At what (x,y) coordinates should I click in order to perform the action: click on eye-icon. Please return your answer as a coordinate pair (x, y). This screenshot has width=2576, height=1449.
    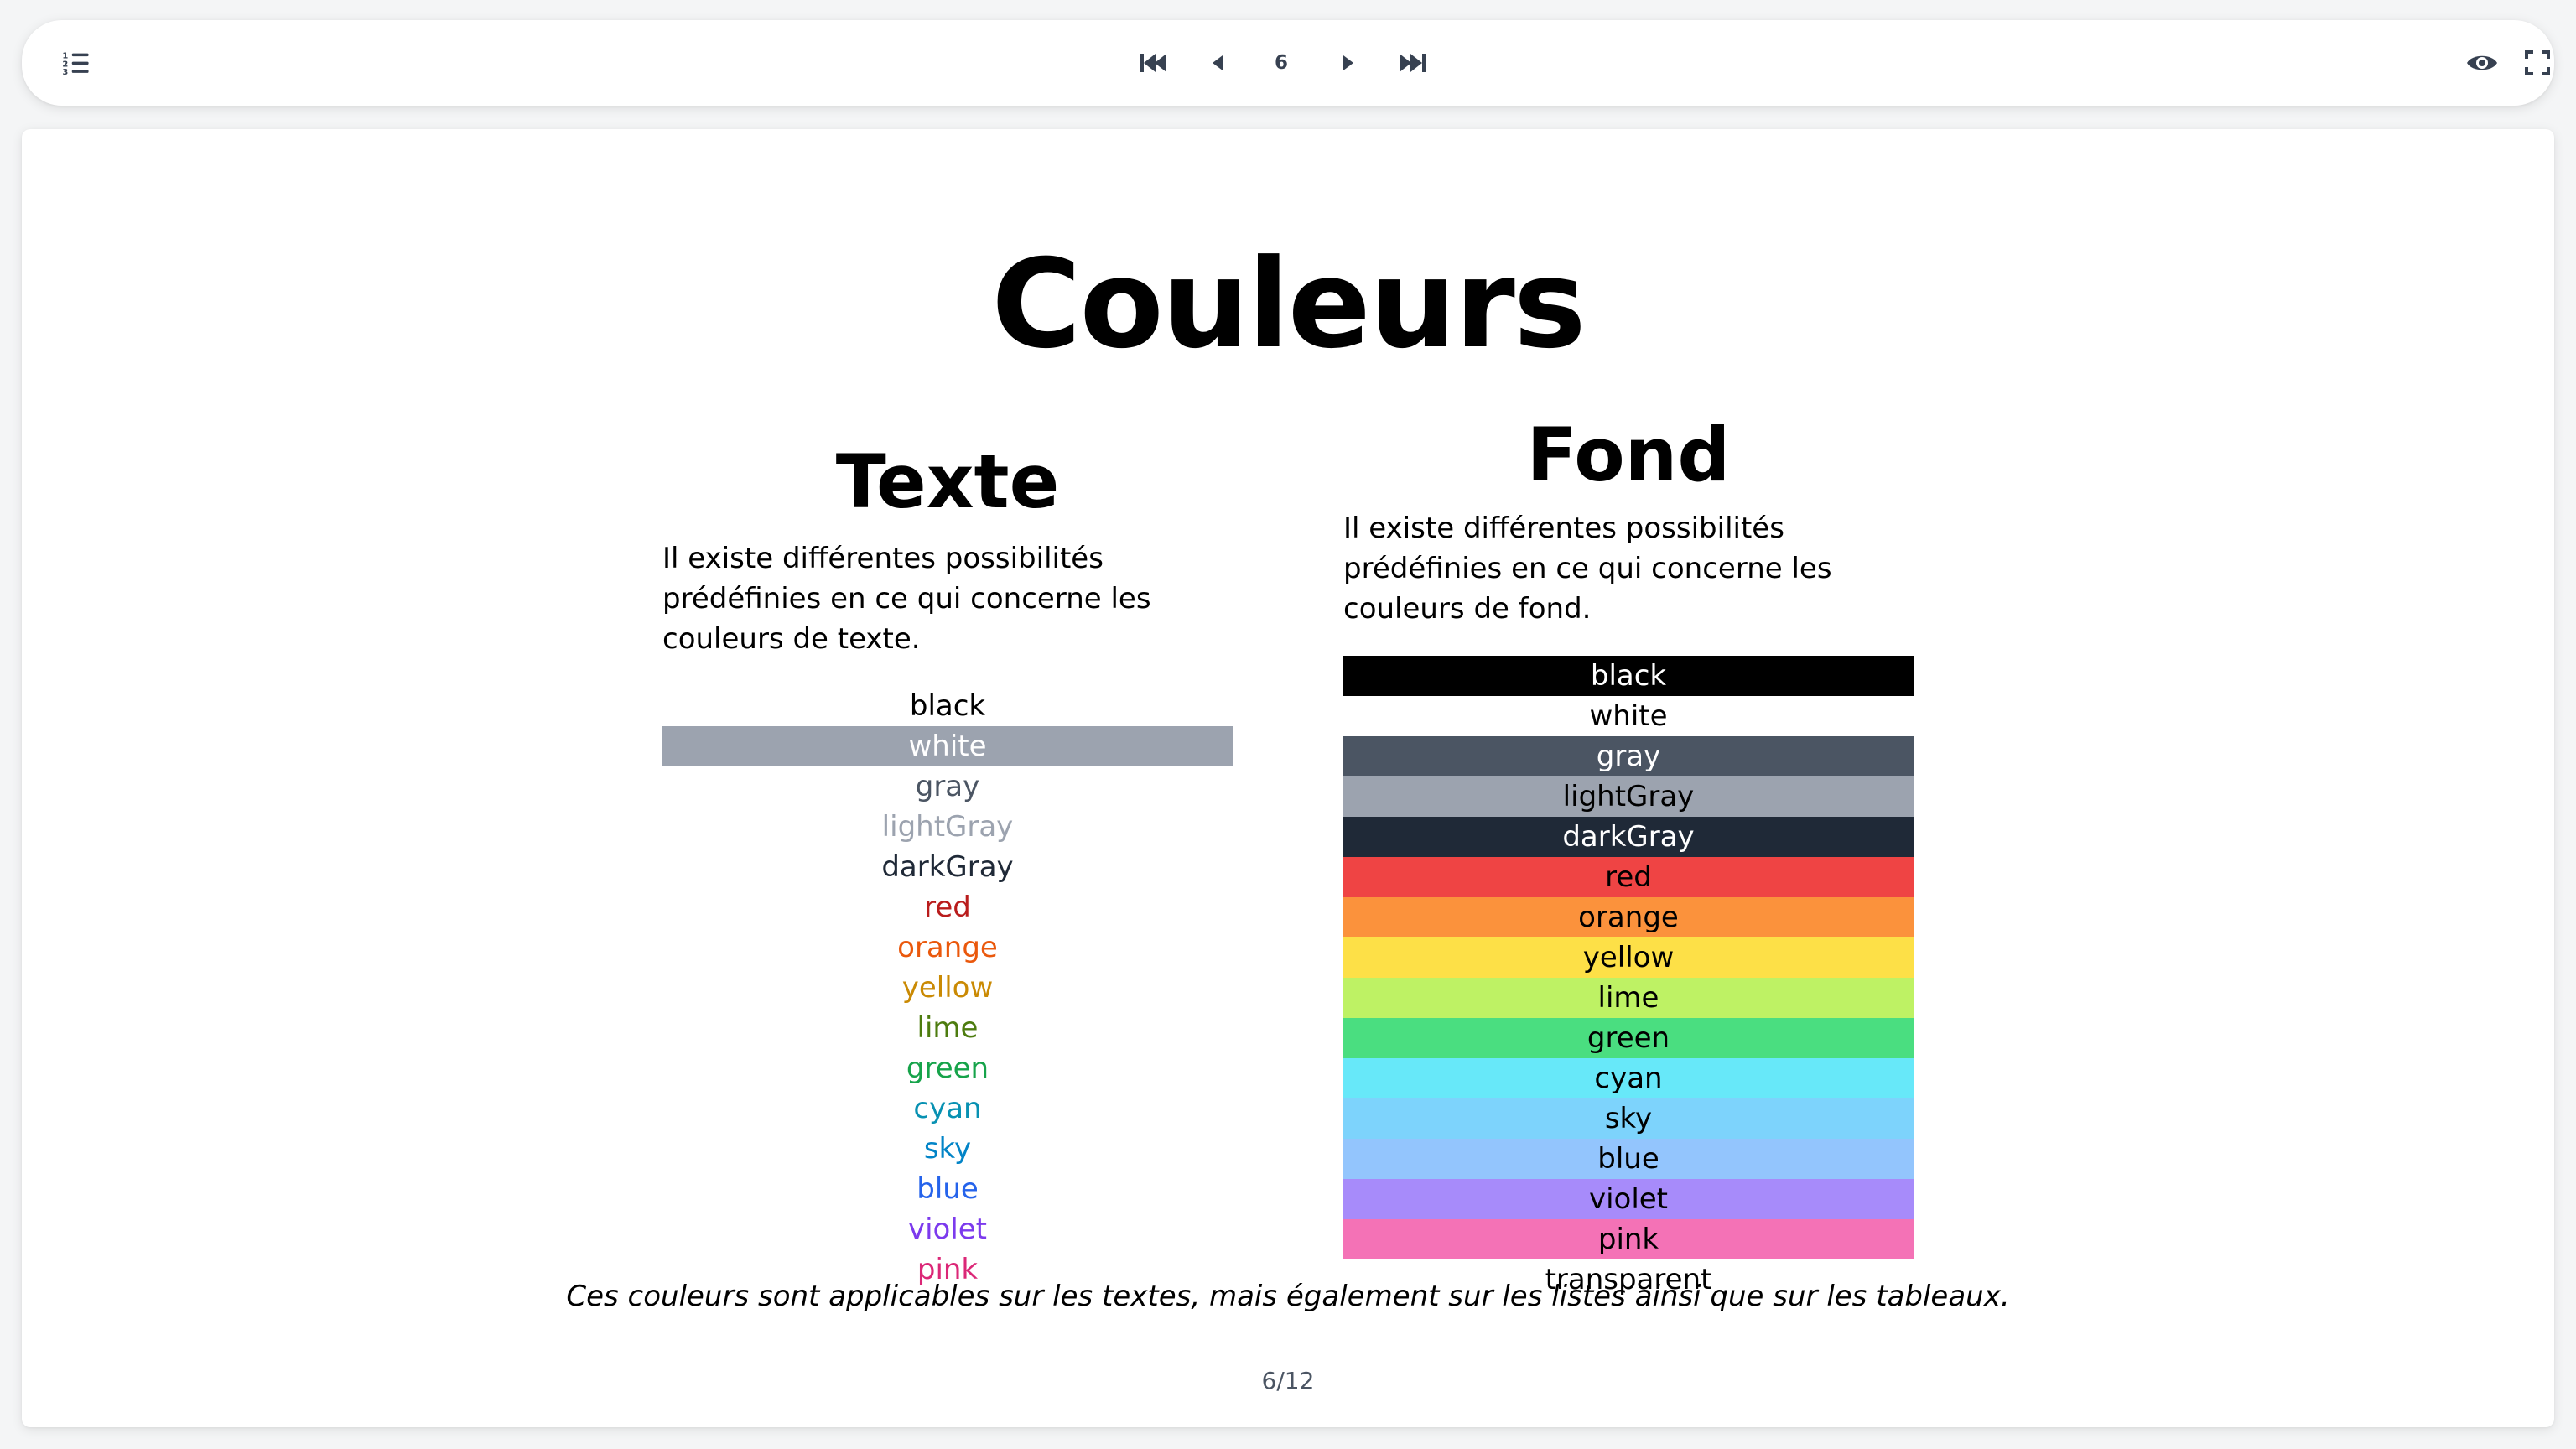
    Looking at the image, I should click on (2482, 62).